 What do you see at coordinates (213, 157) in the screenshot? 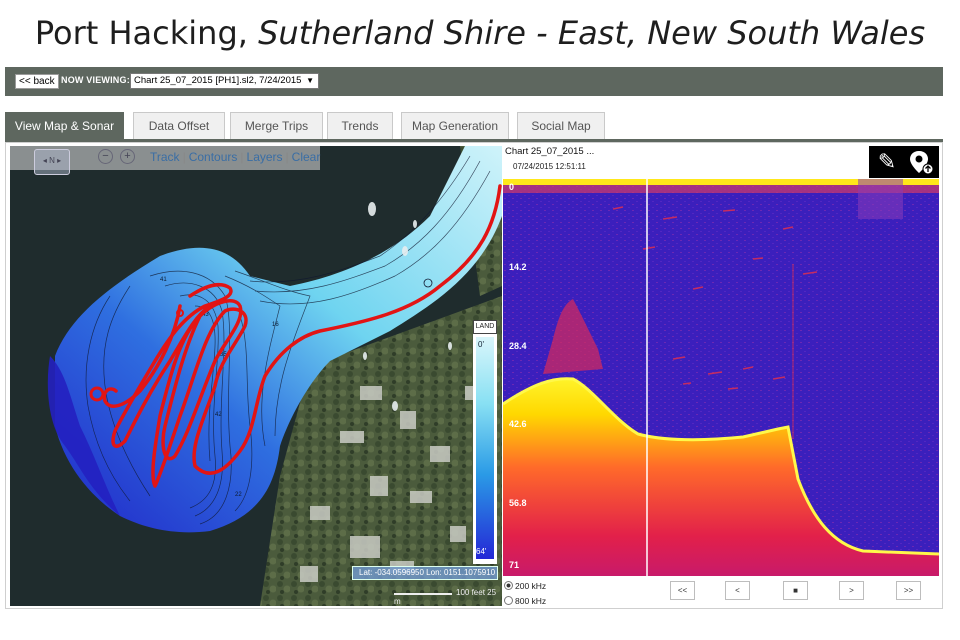
I see `link-contours: Contours` at bounding box center [213, 157].